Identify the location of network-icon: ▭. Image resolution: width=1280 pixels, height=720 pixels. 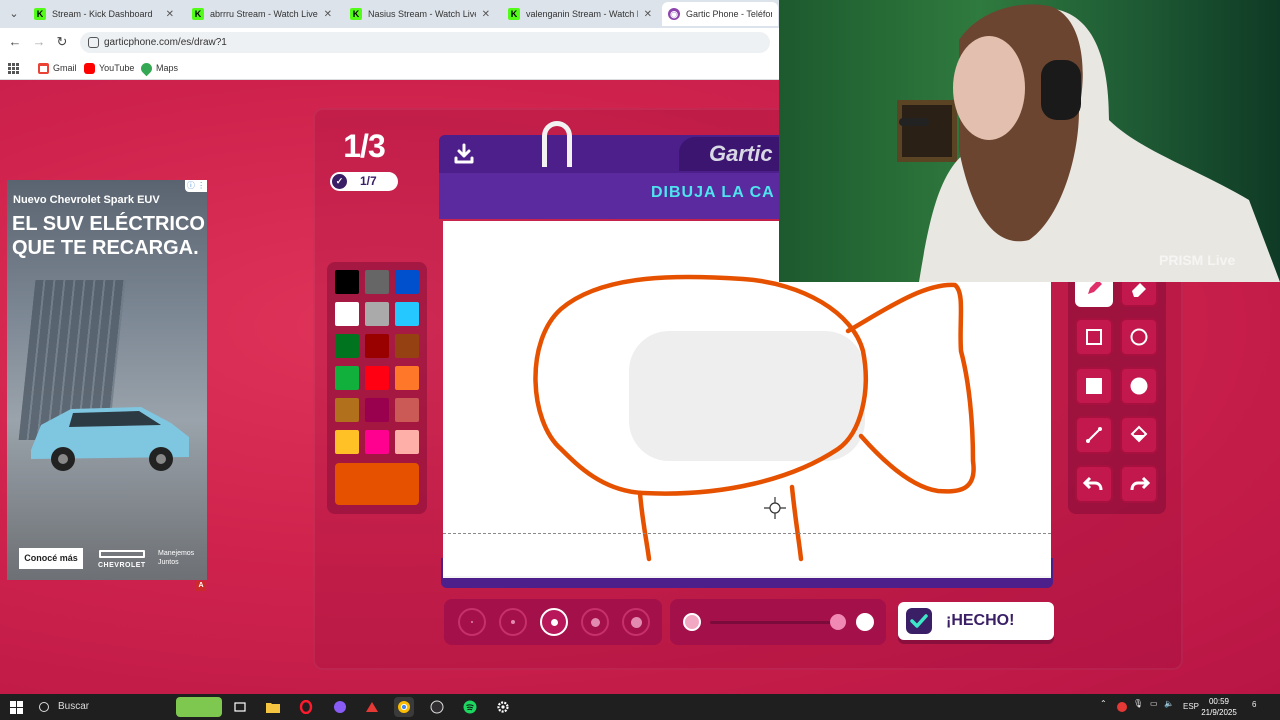
(1154, 703).